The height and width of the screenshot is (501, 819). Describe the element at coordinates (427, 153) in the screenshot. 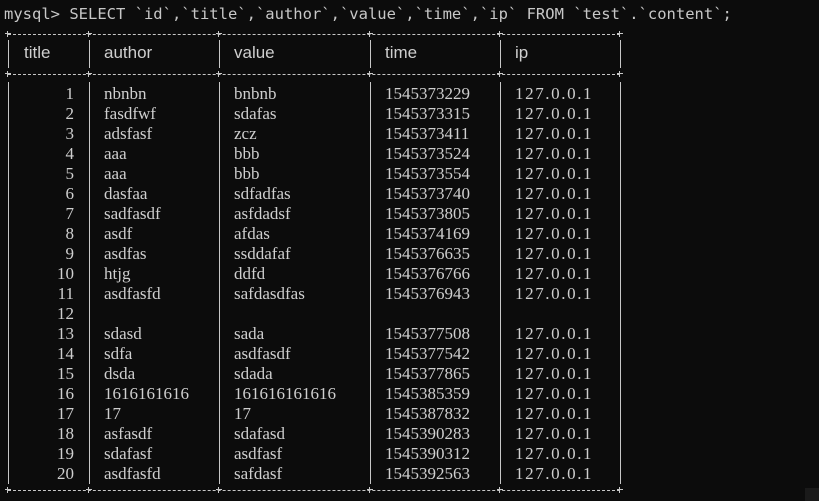

I see `cell-time: 1545373524` at that location.